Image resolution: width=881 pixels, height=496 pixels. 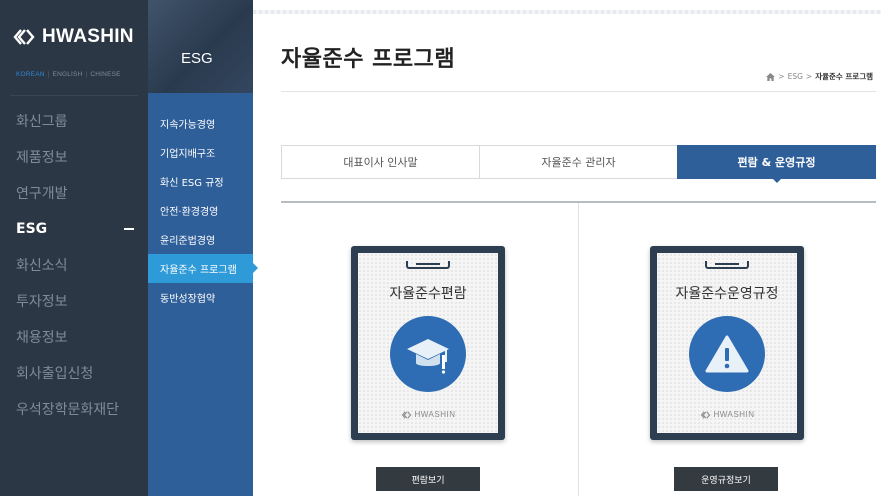 What do you see at coordinates (74, 409) in the screenshot?
I see `nav-item-foundation: 우석장학문화재단` at bounding box center [74, 409].